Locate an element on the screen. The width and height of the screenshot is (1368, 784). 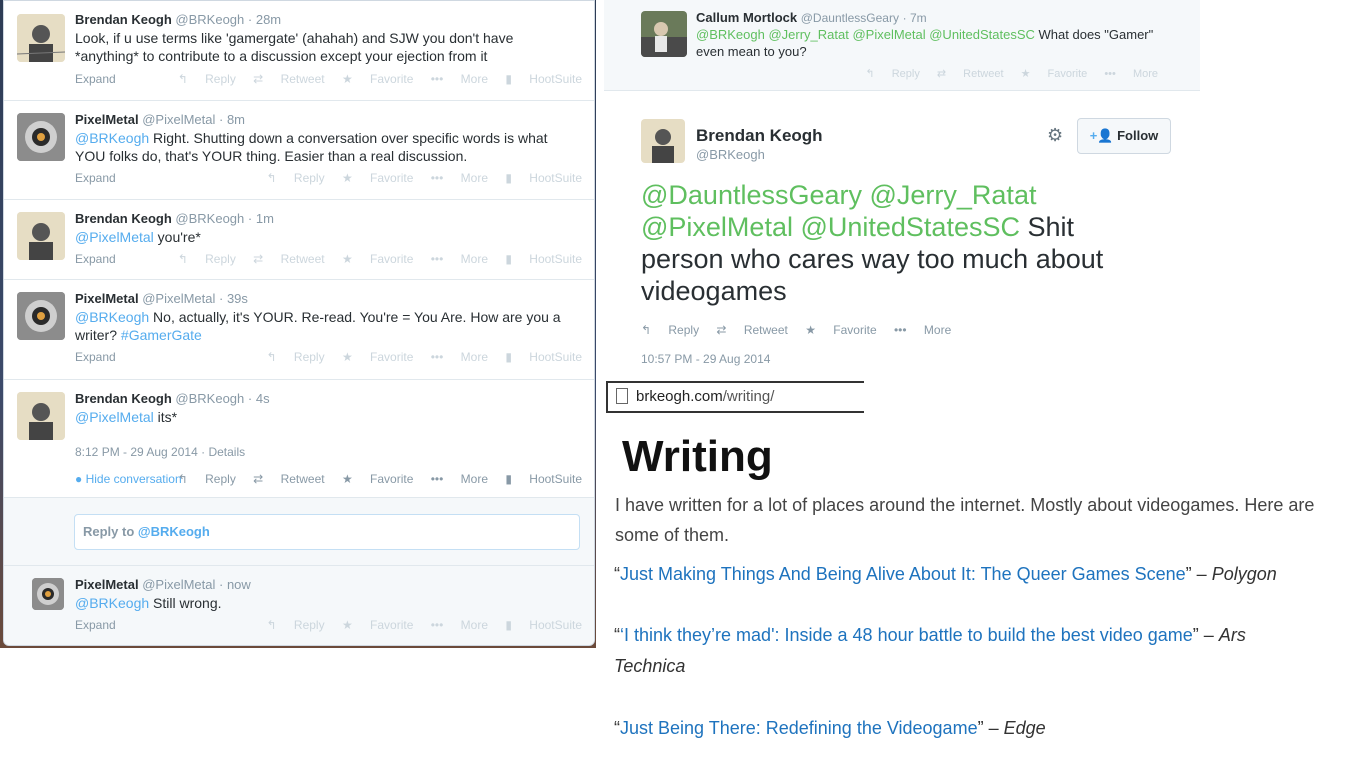
gear-icon: ⚙ is located at coordinates (1055, 135).